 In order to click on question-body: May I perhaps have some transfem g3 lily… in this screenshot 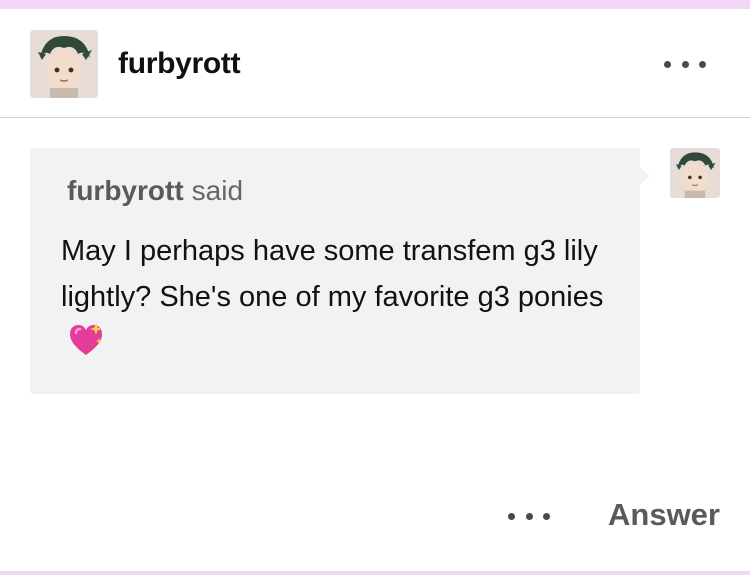, I will do `click(332, 274)`.